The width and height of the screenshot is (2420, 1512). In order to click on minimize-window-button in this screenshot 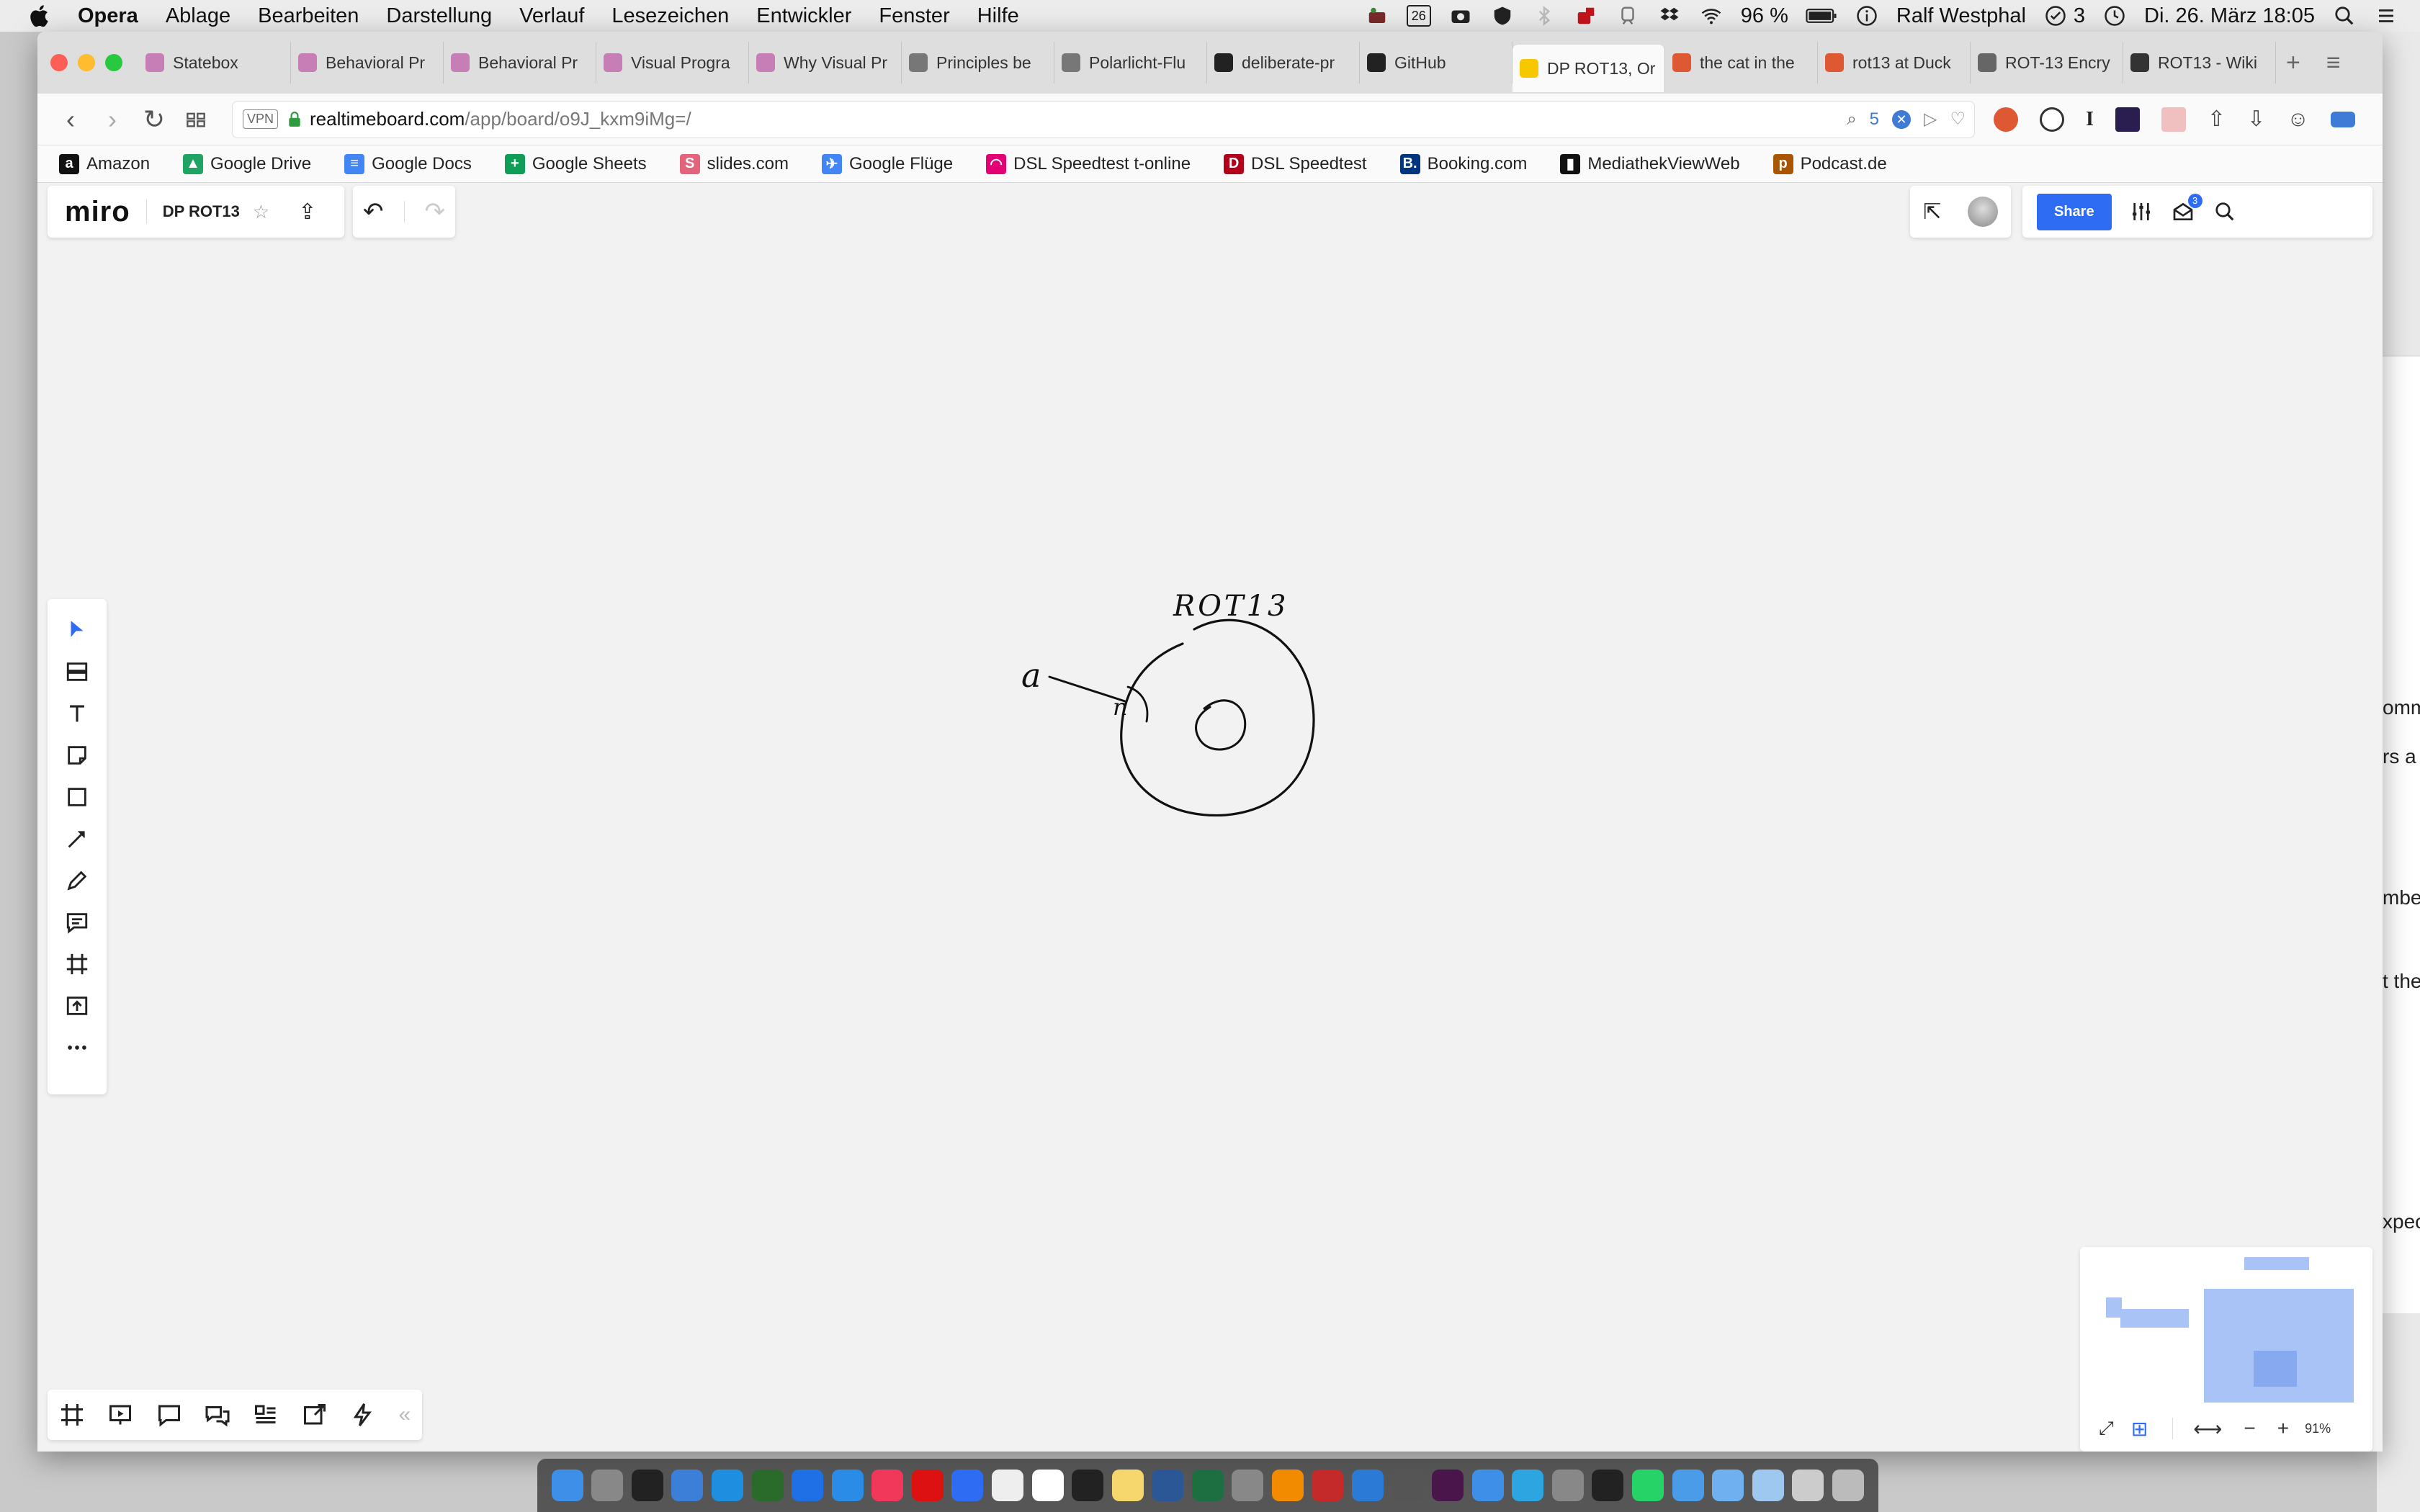, I will do `click(86, 62)`.